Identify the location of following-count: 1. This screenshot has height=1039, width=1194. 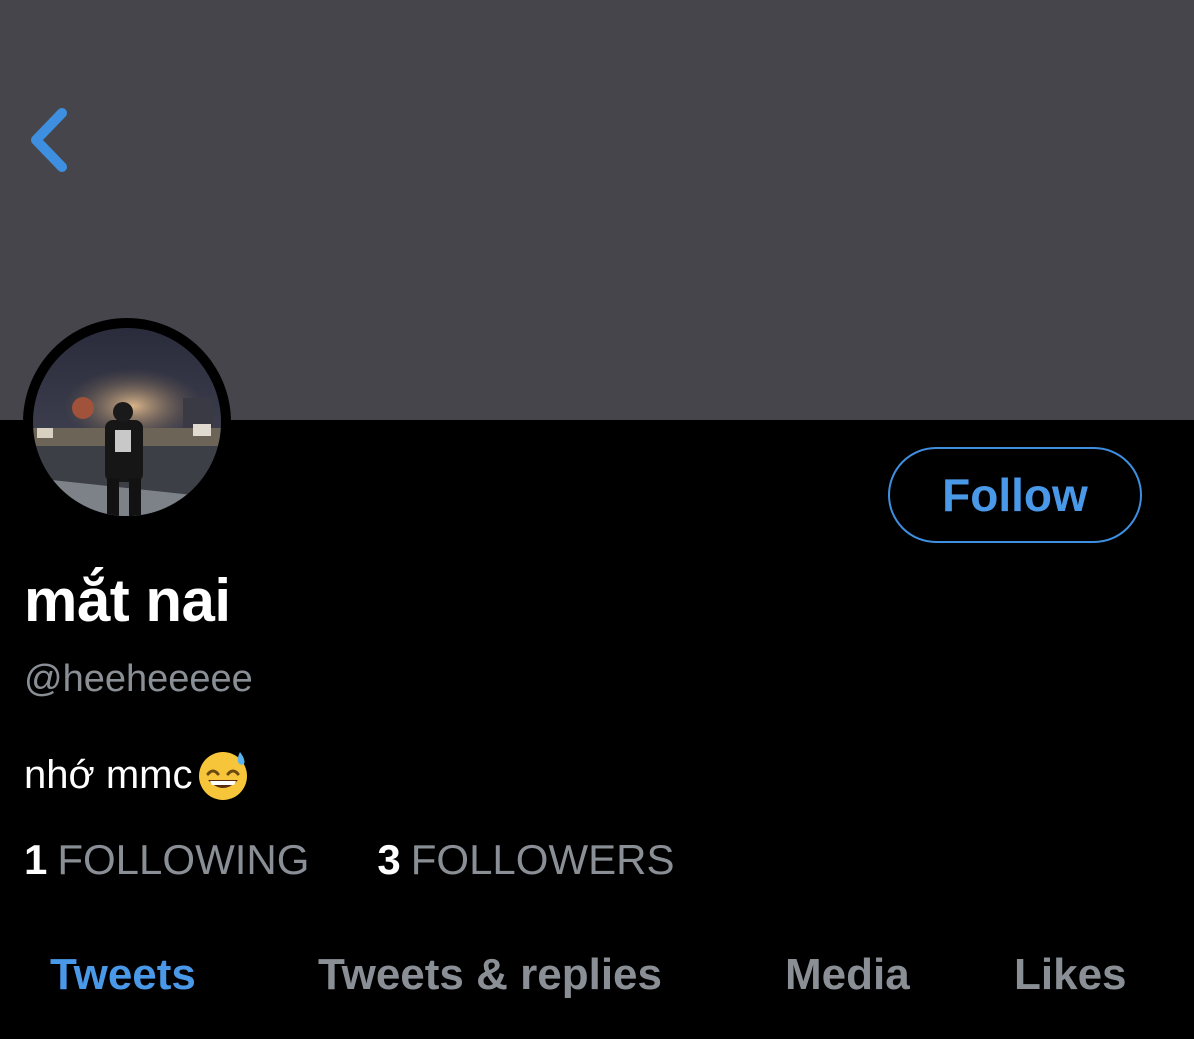
(36, 859).